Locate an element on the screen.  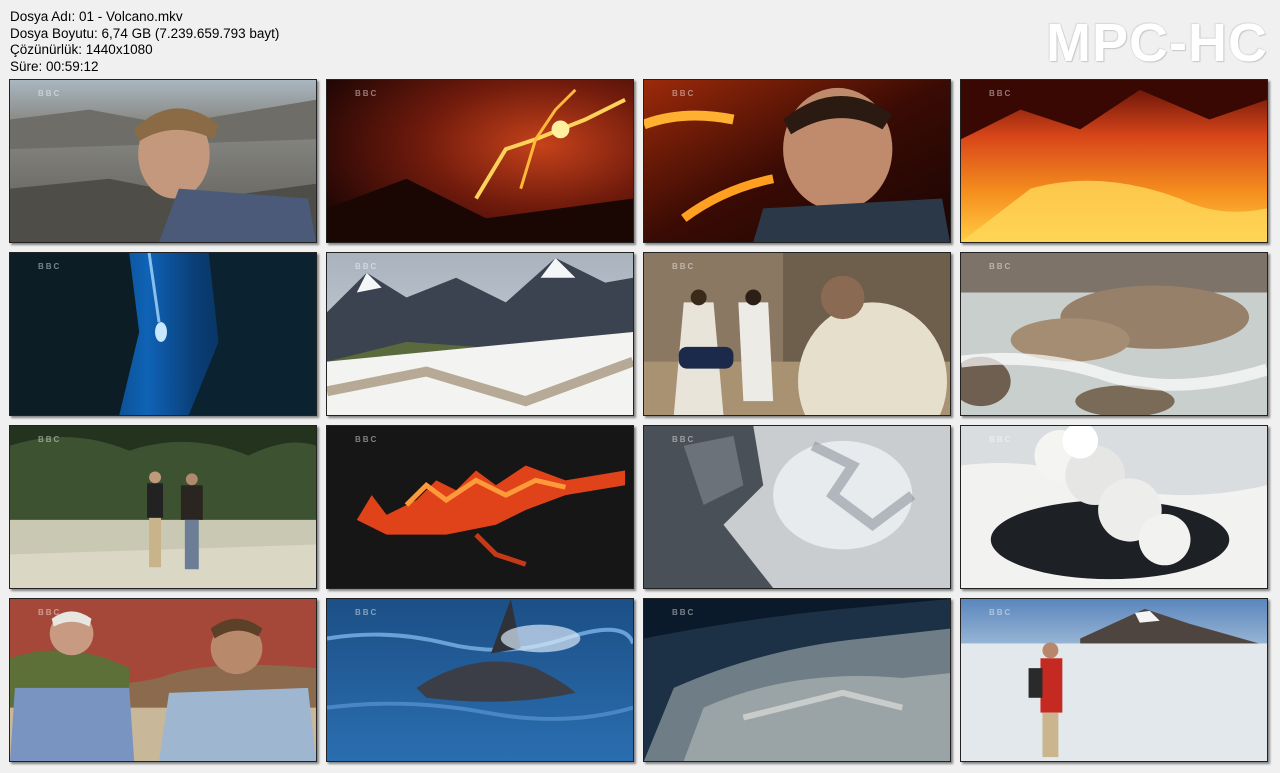
thumbnail-diver-in-rift: BBC is located at coordinates (163, 334).